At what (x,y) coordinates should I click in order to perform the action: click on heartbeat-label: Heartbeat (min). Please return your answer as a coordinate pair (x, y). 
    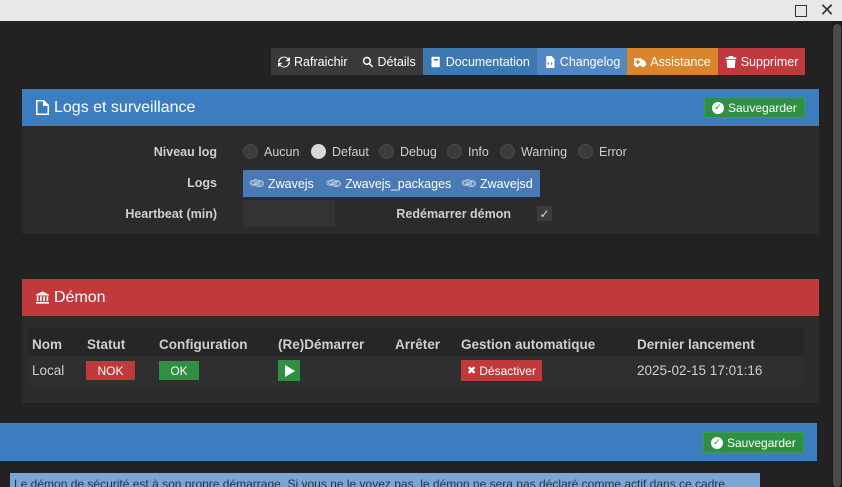
    Looking at the image, I should click on (171, 214).